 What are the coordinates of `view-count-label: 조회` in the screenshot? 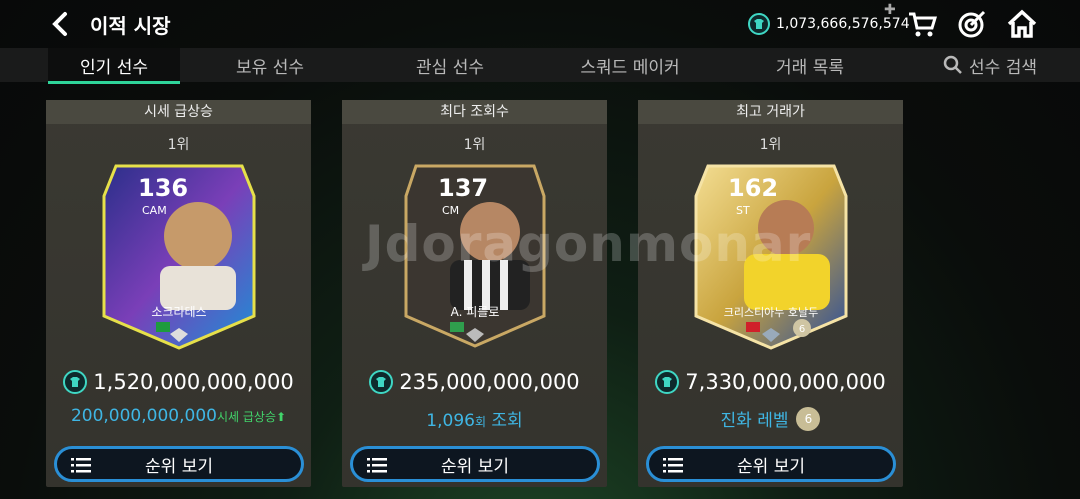 It's located at (504, 421).